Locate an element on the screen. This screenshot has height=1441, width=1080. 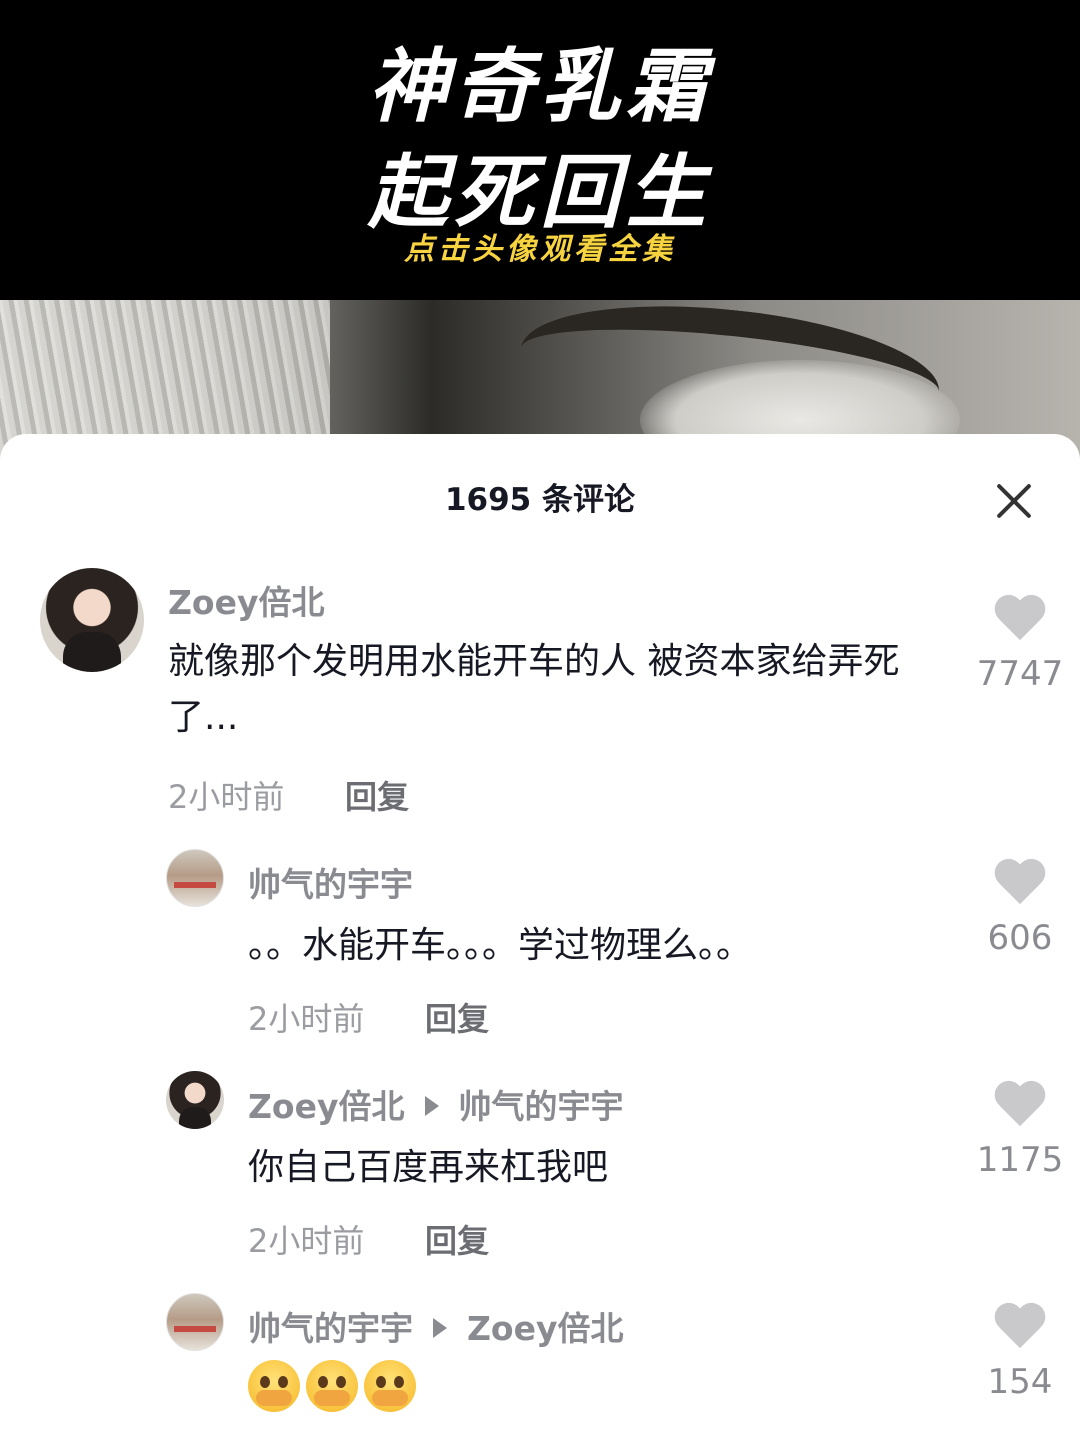
like-count: 154 is located at coordinates (1020, 1382).